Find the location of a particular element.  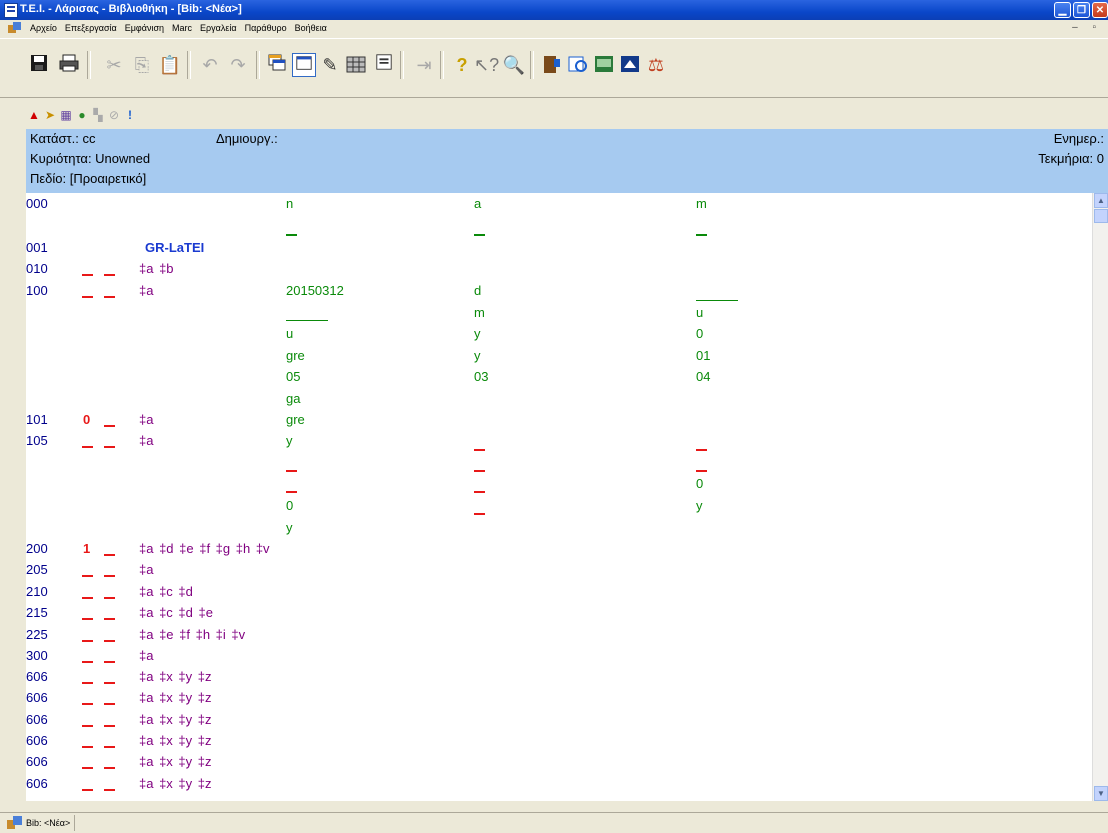

undo-icon: ↶ is located at coordinates (210, 65).